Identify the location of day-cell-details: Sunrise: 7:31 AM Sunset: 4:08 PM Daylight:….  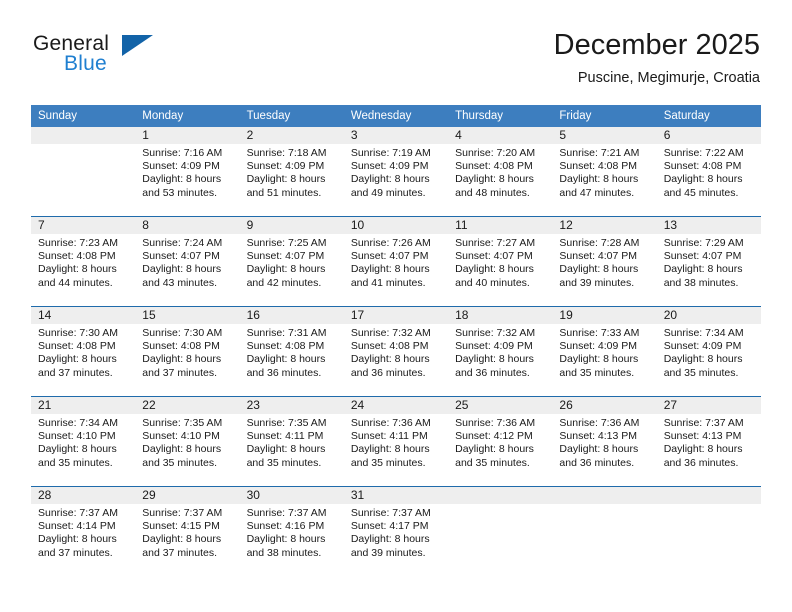
(292, 352).